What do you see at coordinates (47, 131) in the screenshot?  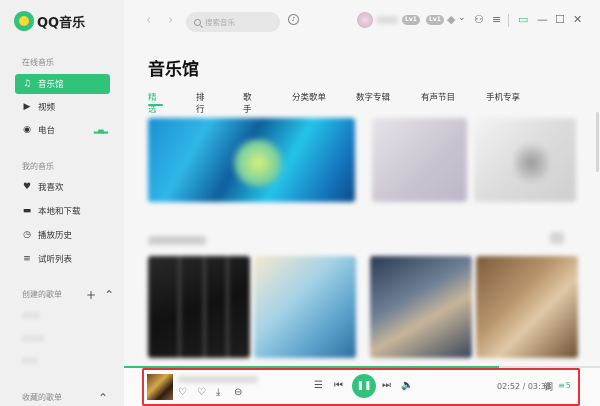 I see `sidebar-item-label: 电台` at bounding box center [47, 131].